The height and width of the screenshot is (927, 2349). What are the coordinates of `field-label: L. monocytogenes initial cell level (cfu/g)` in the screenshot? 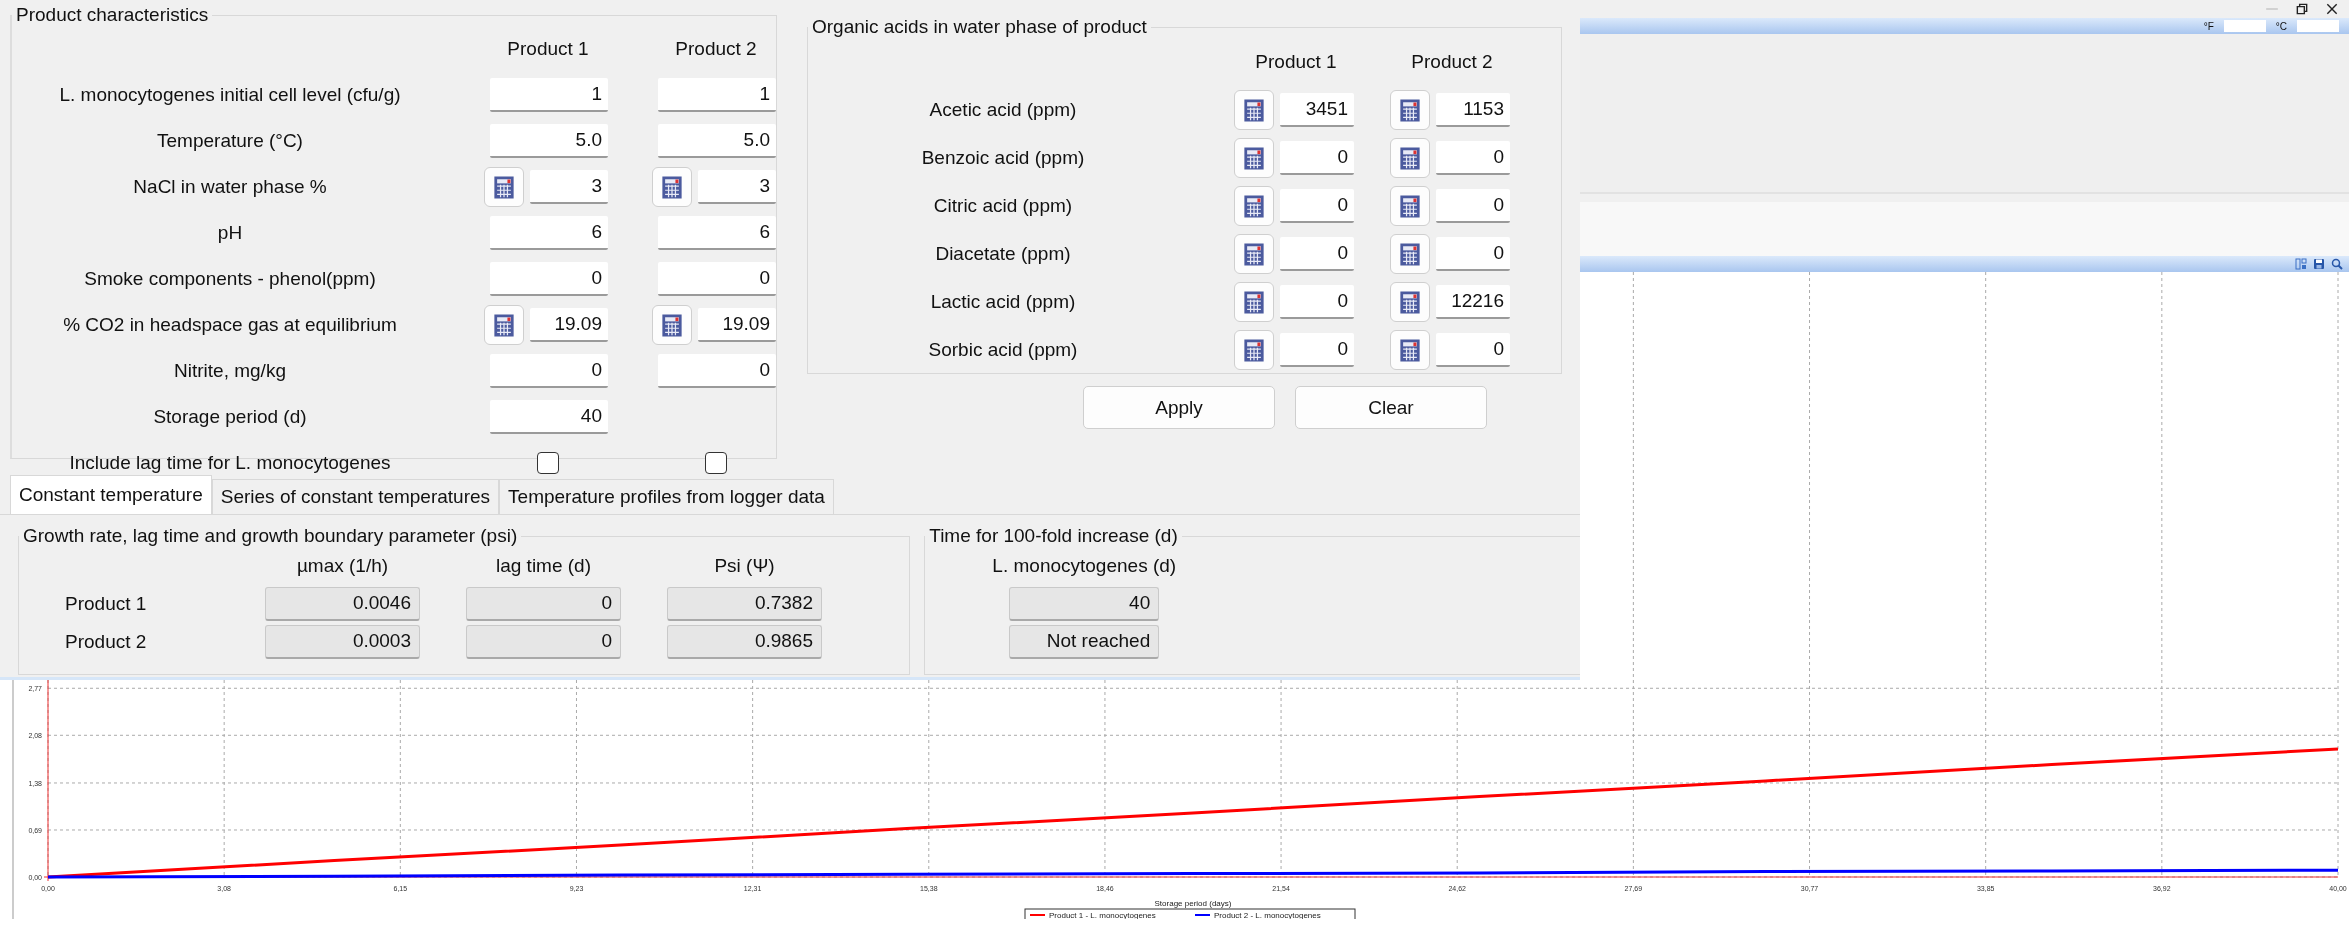 It's located at (230, 95).